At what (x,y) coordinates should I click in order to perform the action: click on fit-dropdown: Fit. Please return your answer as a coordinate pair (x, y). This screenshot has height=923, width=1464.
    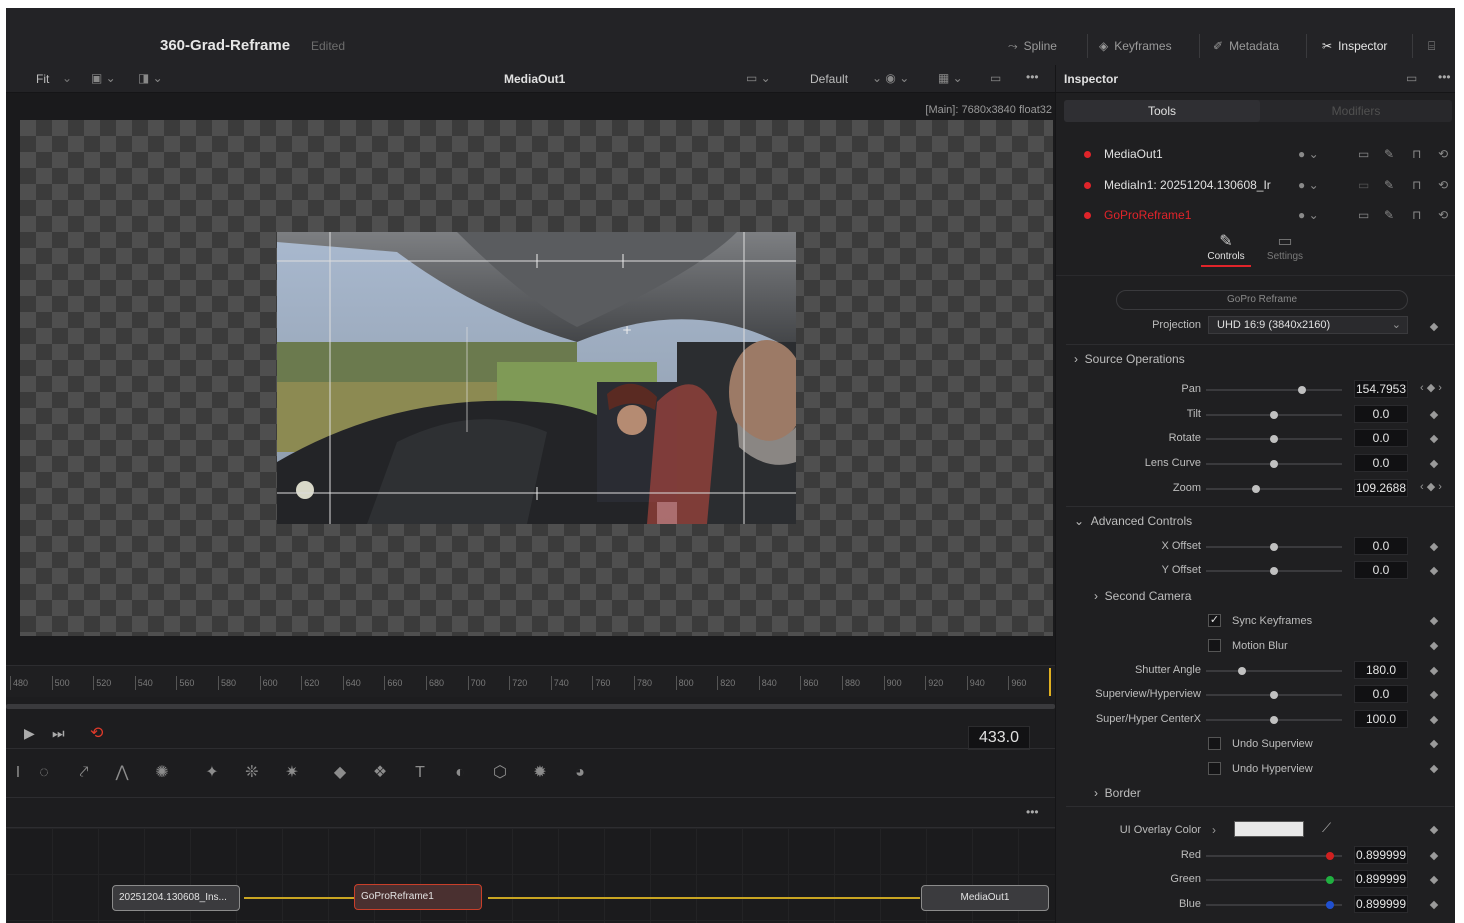
    Looking at the image, I should click on (42, 79).